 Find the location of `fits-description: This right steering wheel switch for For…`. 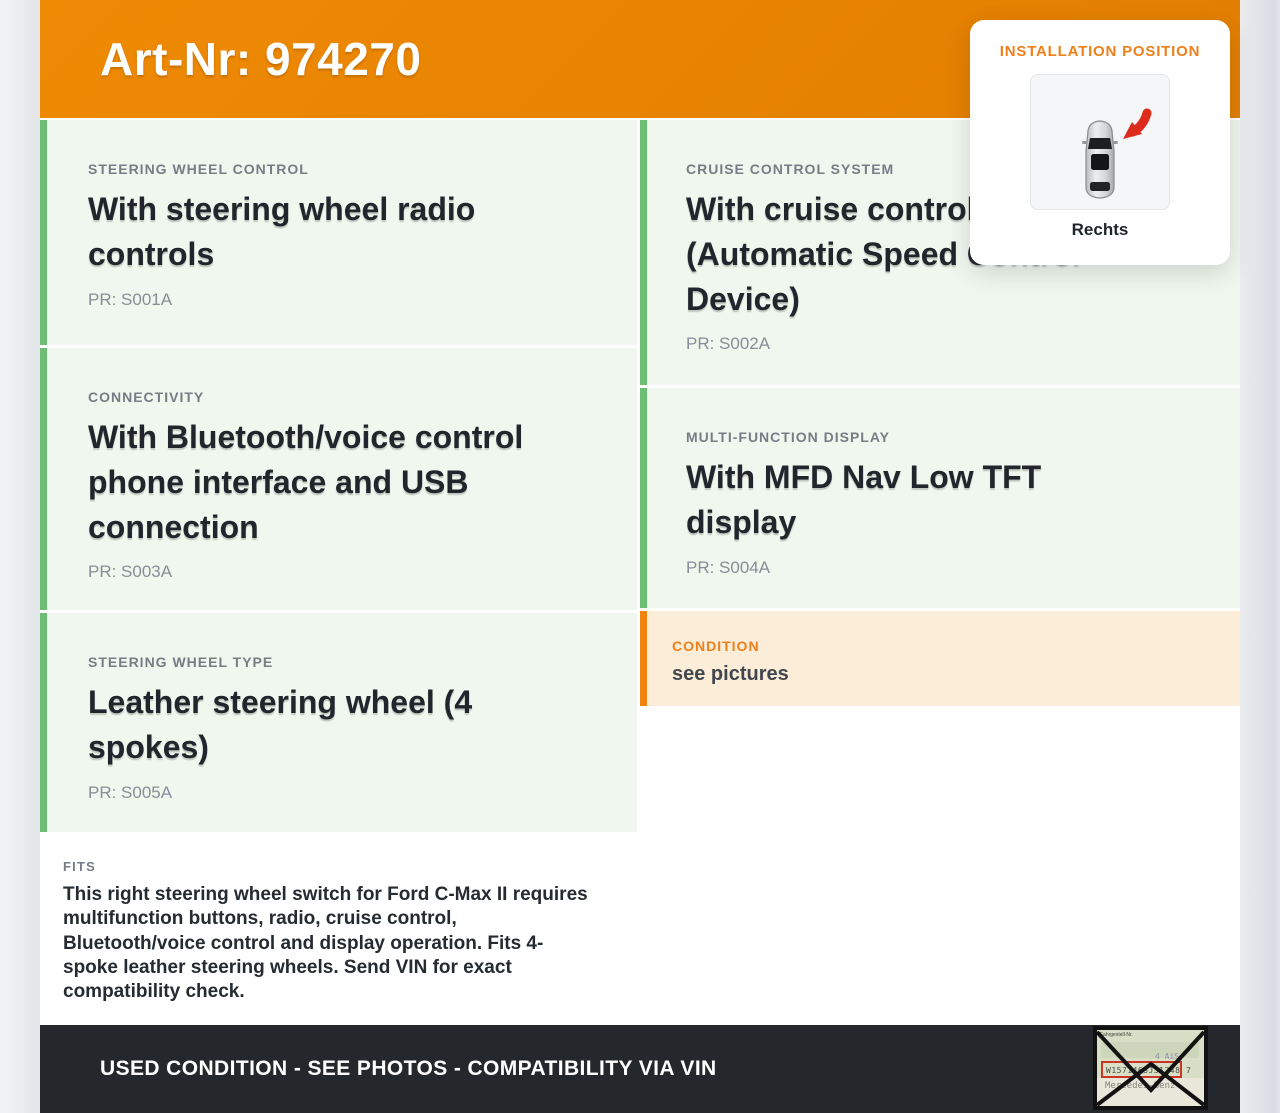

fits-description: This right steering wheel switch for For… is located at coordinates (325, 943).